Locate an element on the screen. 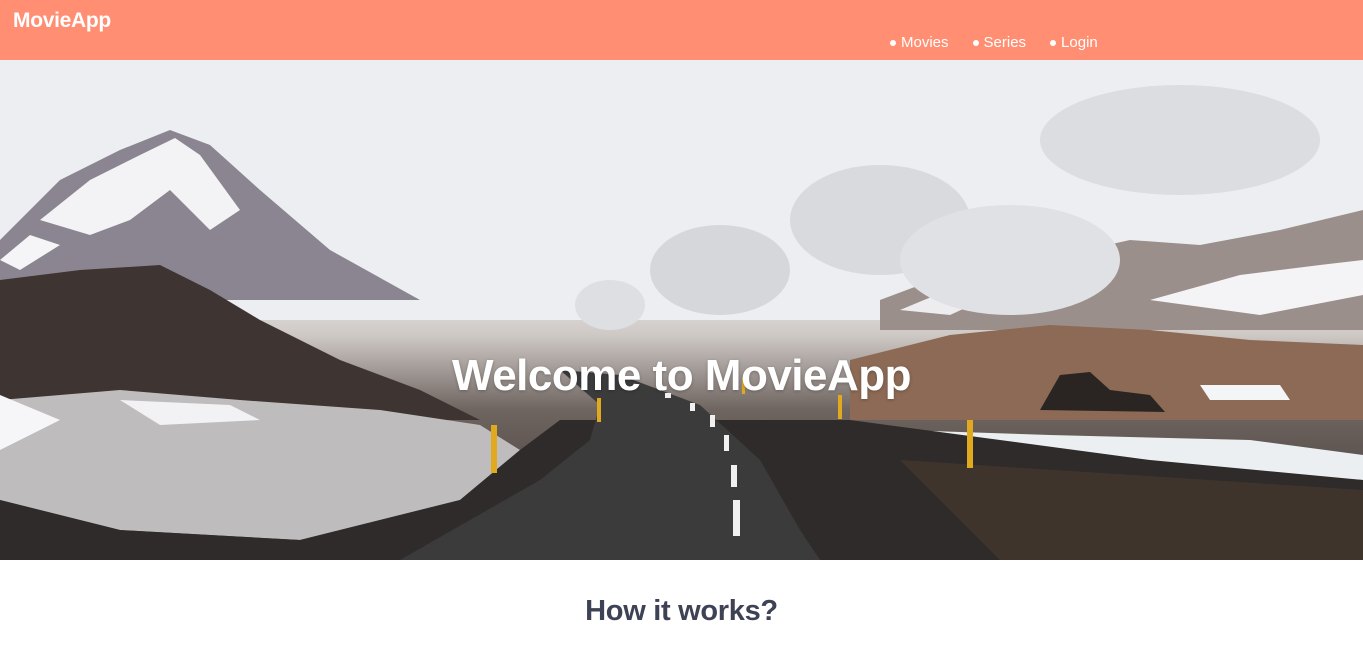 The height and width of the screenshot is (651, 1363). main-nav: Movies Series Login is located at coordinates (994, 42).